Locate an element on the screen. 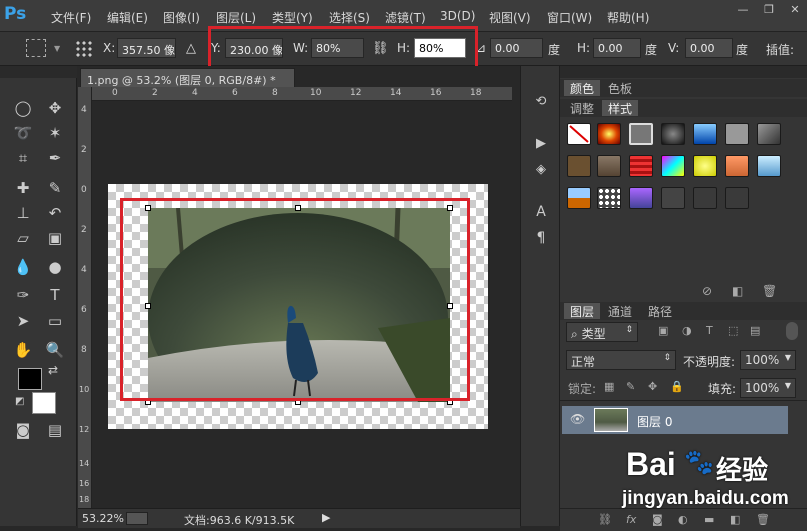 Image resolution: width=807 pixels, height=531 pixels. restore-button: ❐ is located at coordinates (769, 10).